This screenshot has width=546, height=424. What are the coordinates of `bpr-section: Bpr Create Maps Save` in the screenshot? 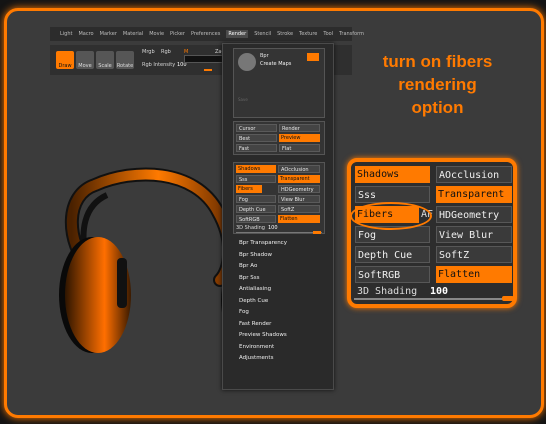 It's located at (279, 83).